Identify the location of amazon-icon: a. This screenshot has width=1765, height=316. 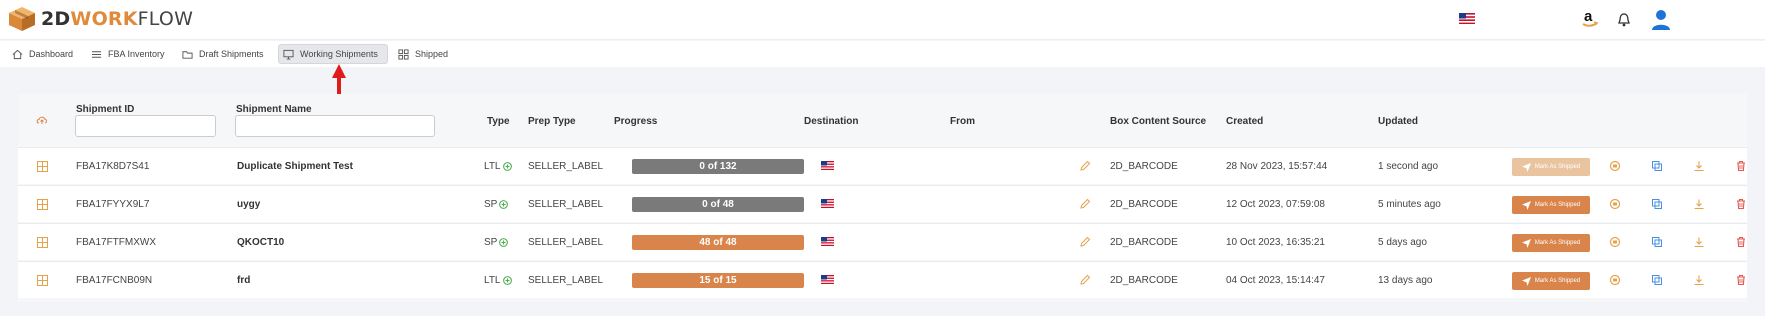
(1590, 19).